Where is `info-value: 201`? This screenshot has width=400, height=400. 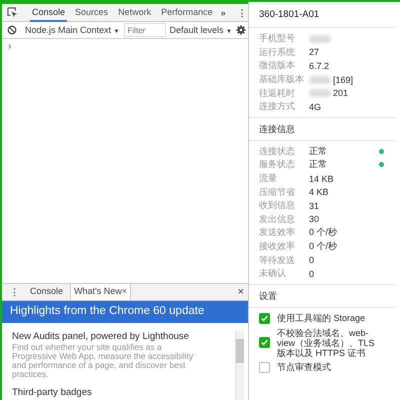 info-value: 201 is located at coordinates (340, 93).